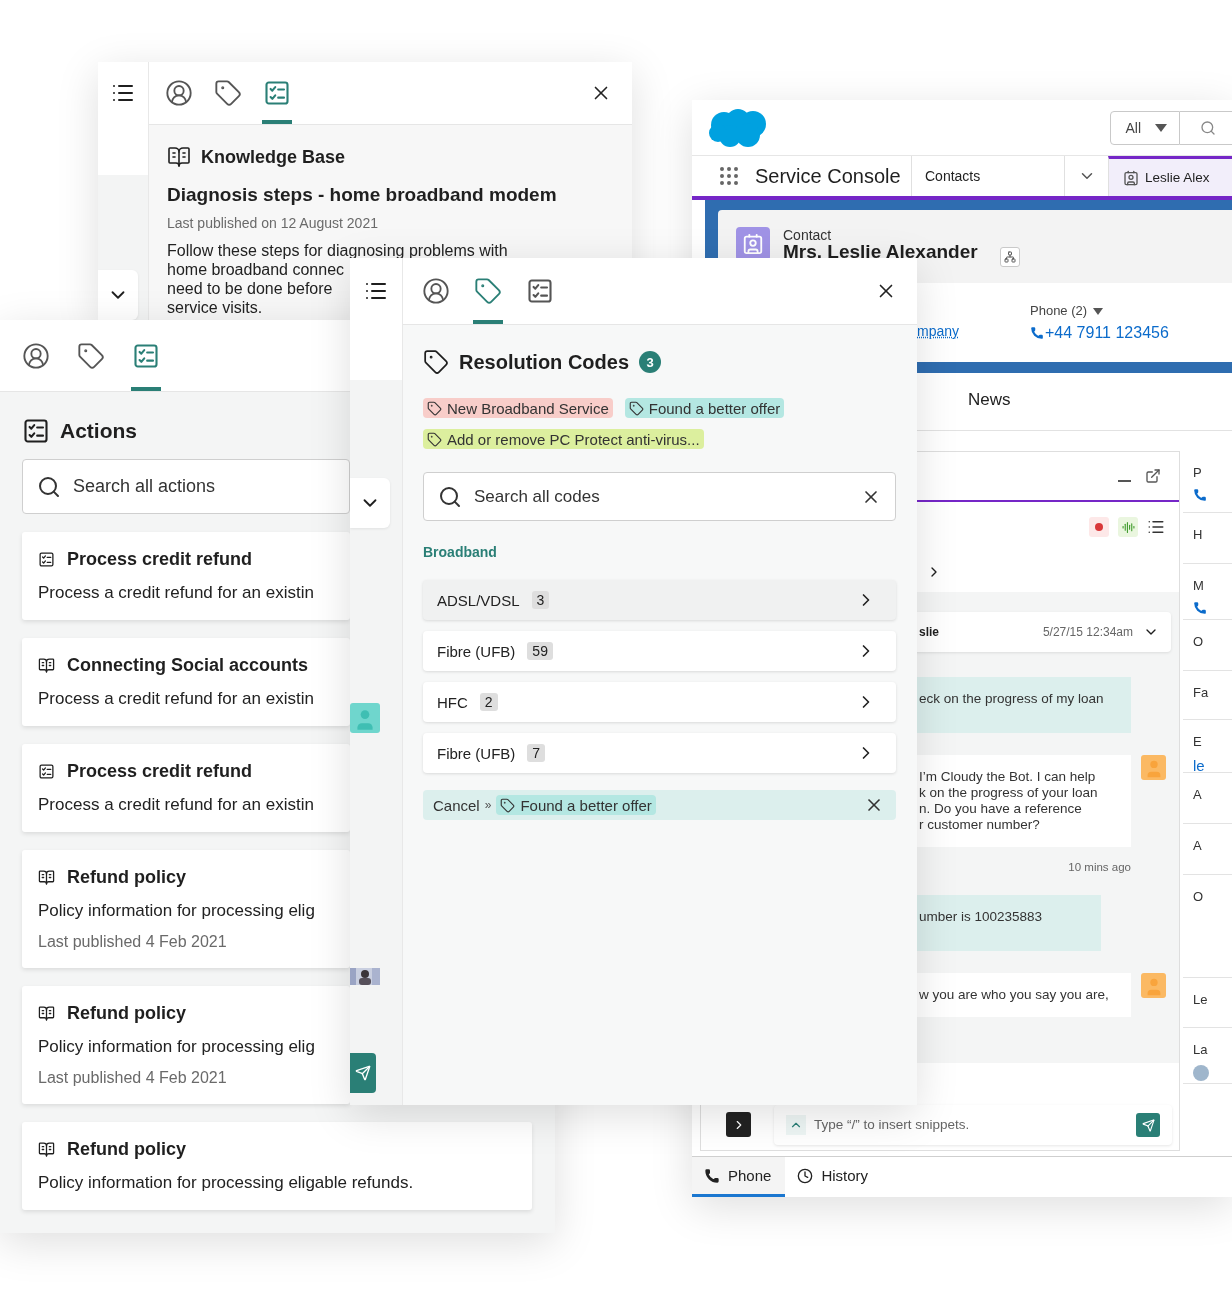 Image resolution: width=1232 pixels, height=1300 pixels. What do you see at coordinates (277, 1166) in the screenshot?
I see `action-card: Refund policy Policy information for processing eligable refunds.` at bounding box center [277, 1166].